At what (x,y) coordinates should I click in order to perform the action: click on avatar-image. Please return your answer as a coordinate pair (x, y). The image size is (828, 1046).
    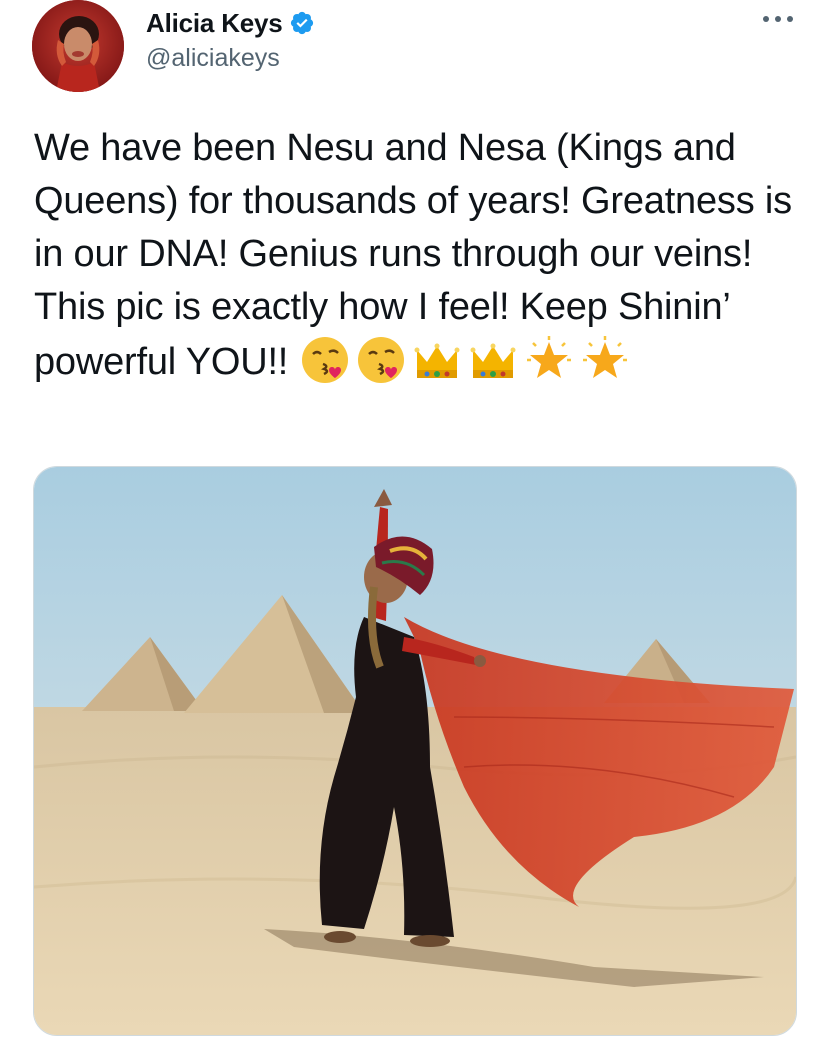
    Looking at the image, I should click on (78, 46).